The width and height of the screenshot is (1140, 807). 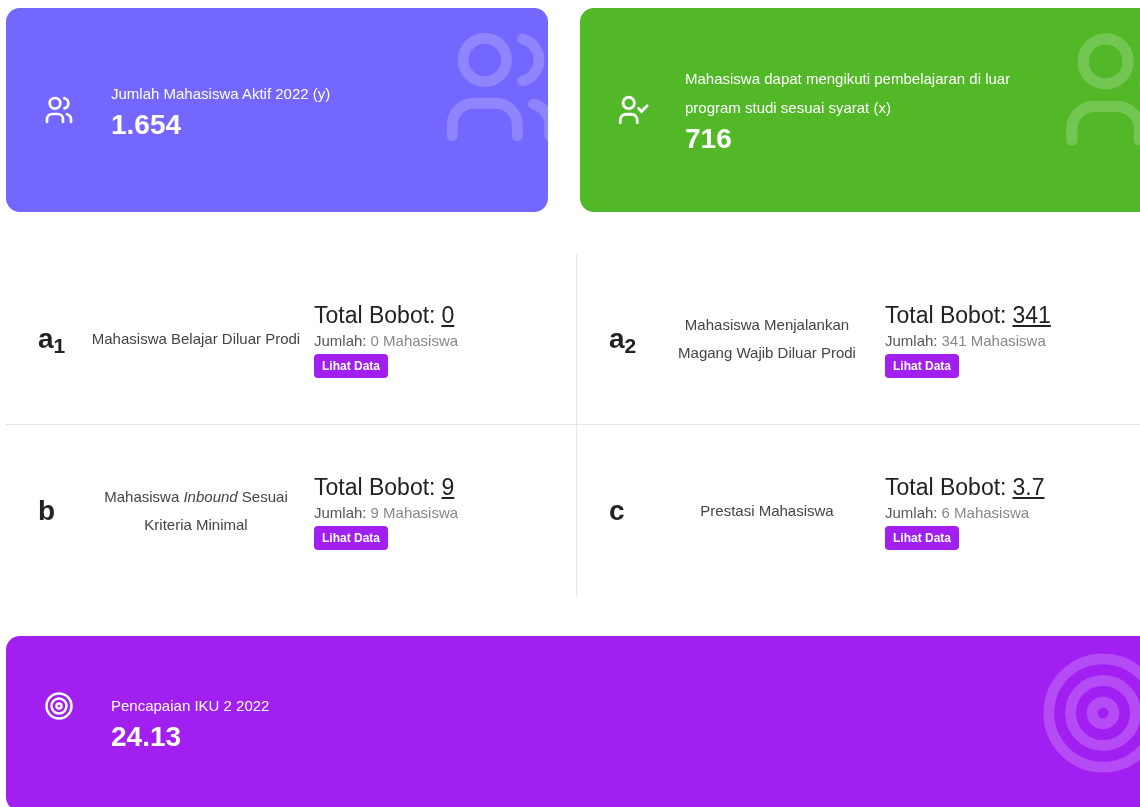 I want to click on count-value: 9 Mahasiswa, so click(x=414, y=512).